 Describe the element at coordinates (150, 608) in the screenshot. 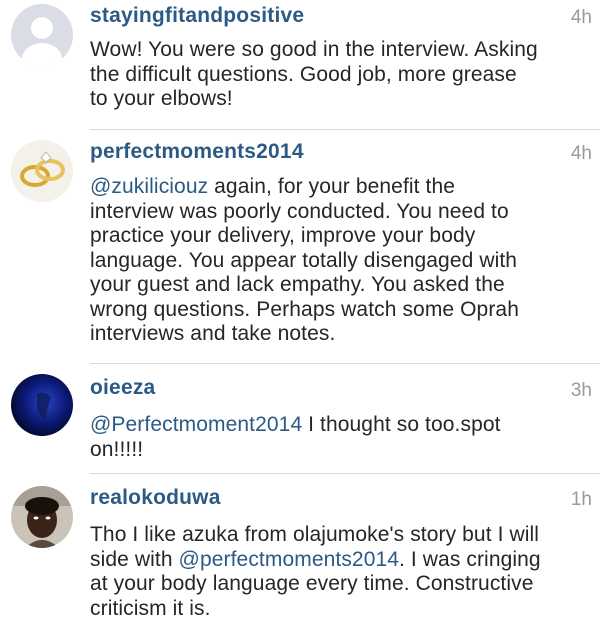

I see `comment-text-line: criticism it is.` at that location.